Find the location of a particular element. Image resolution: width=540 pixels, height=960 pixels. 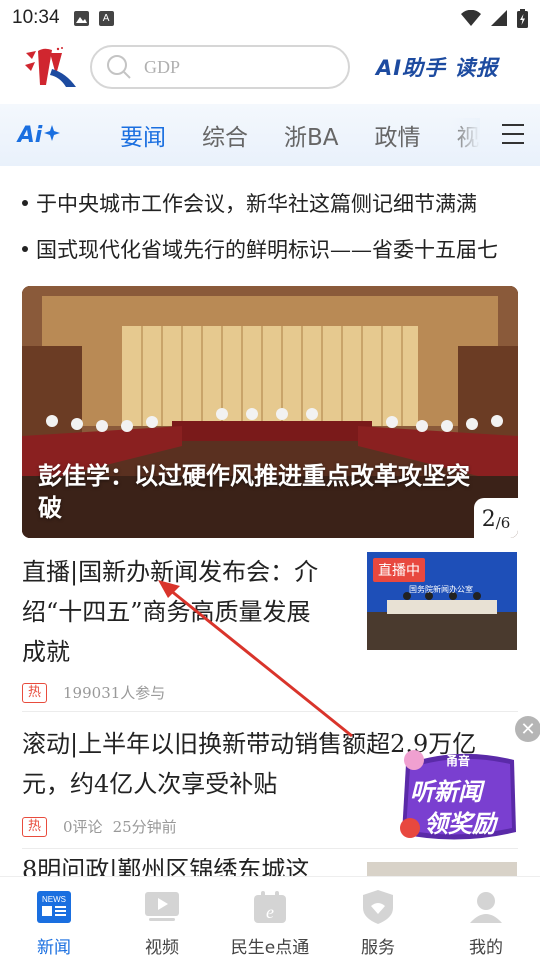

widget-line1: 听新闻 is located at coordinates (446, 792).